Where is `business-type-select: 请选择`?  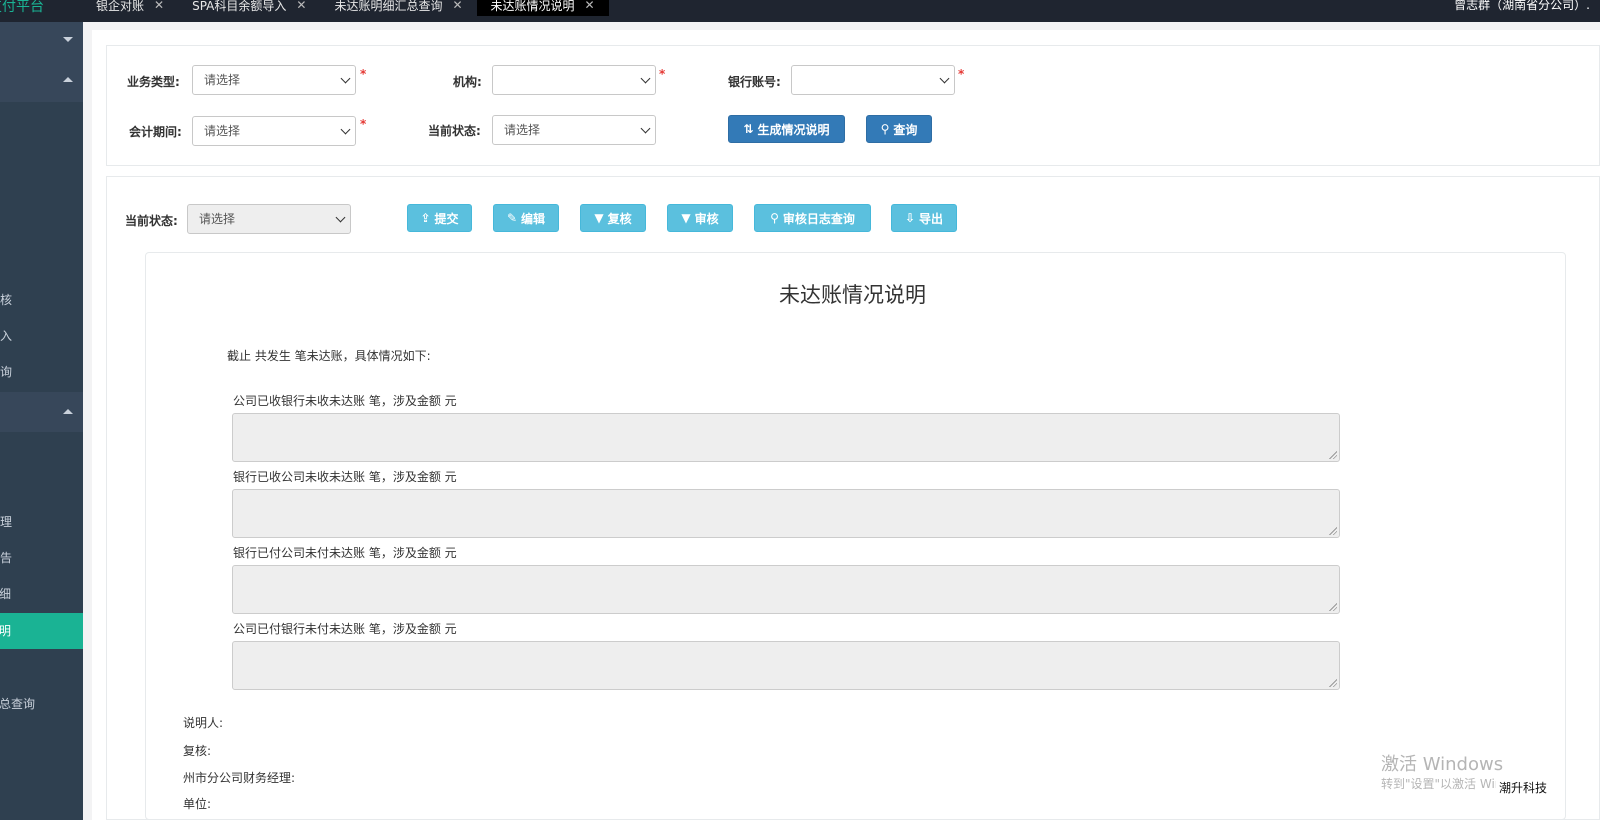 business-type-select: 请选择 is located at coordinates (274, 80).